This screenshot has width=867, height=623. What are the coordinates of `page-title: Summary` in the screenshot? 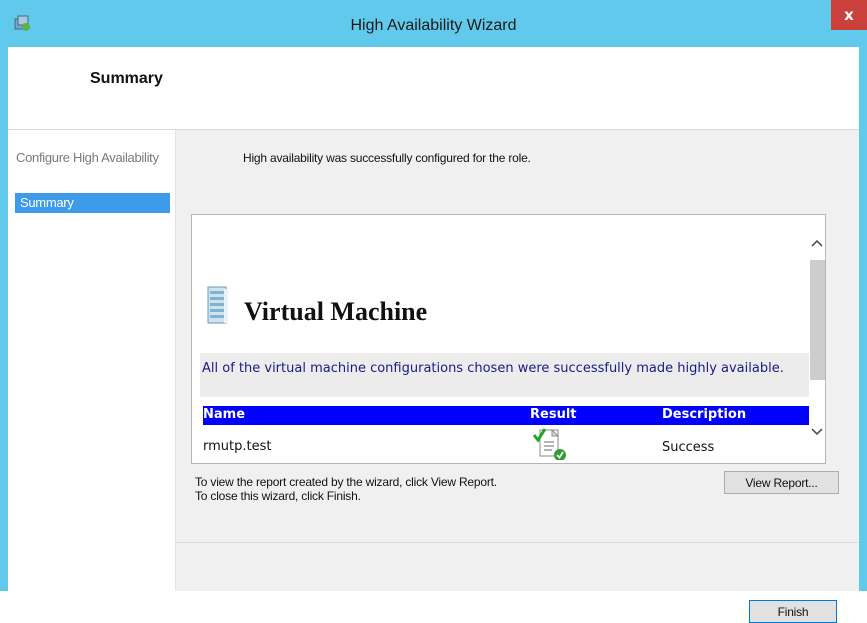 It's located at (126, 78).